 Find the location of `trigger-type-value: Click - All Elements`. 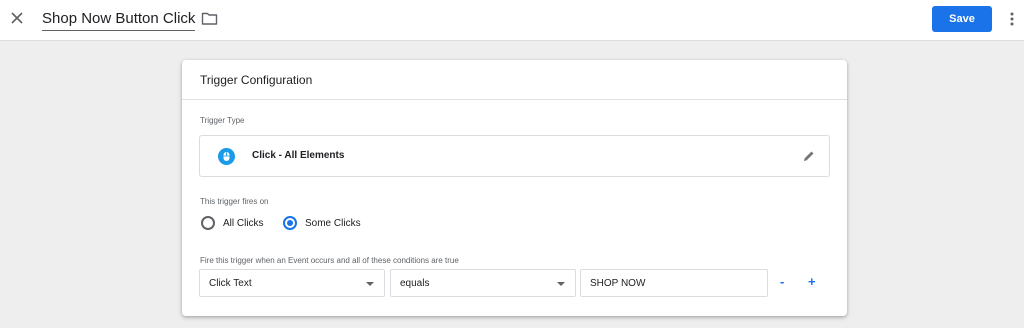

trigger-type-value: Click - All Elements is located at coordinates (298, 155).